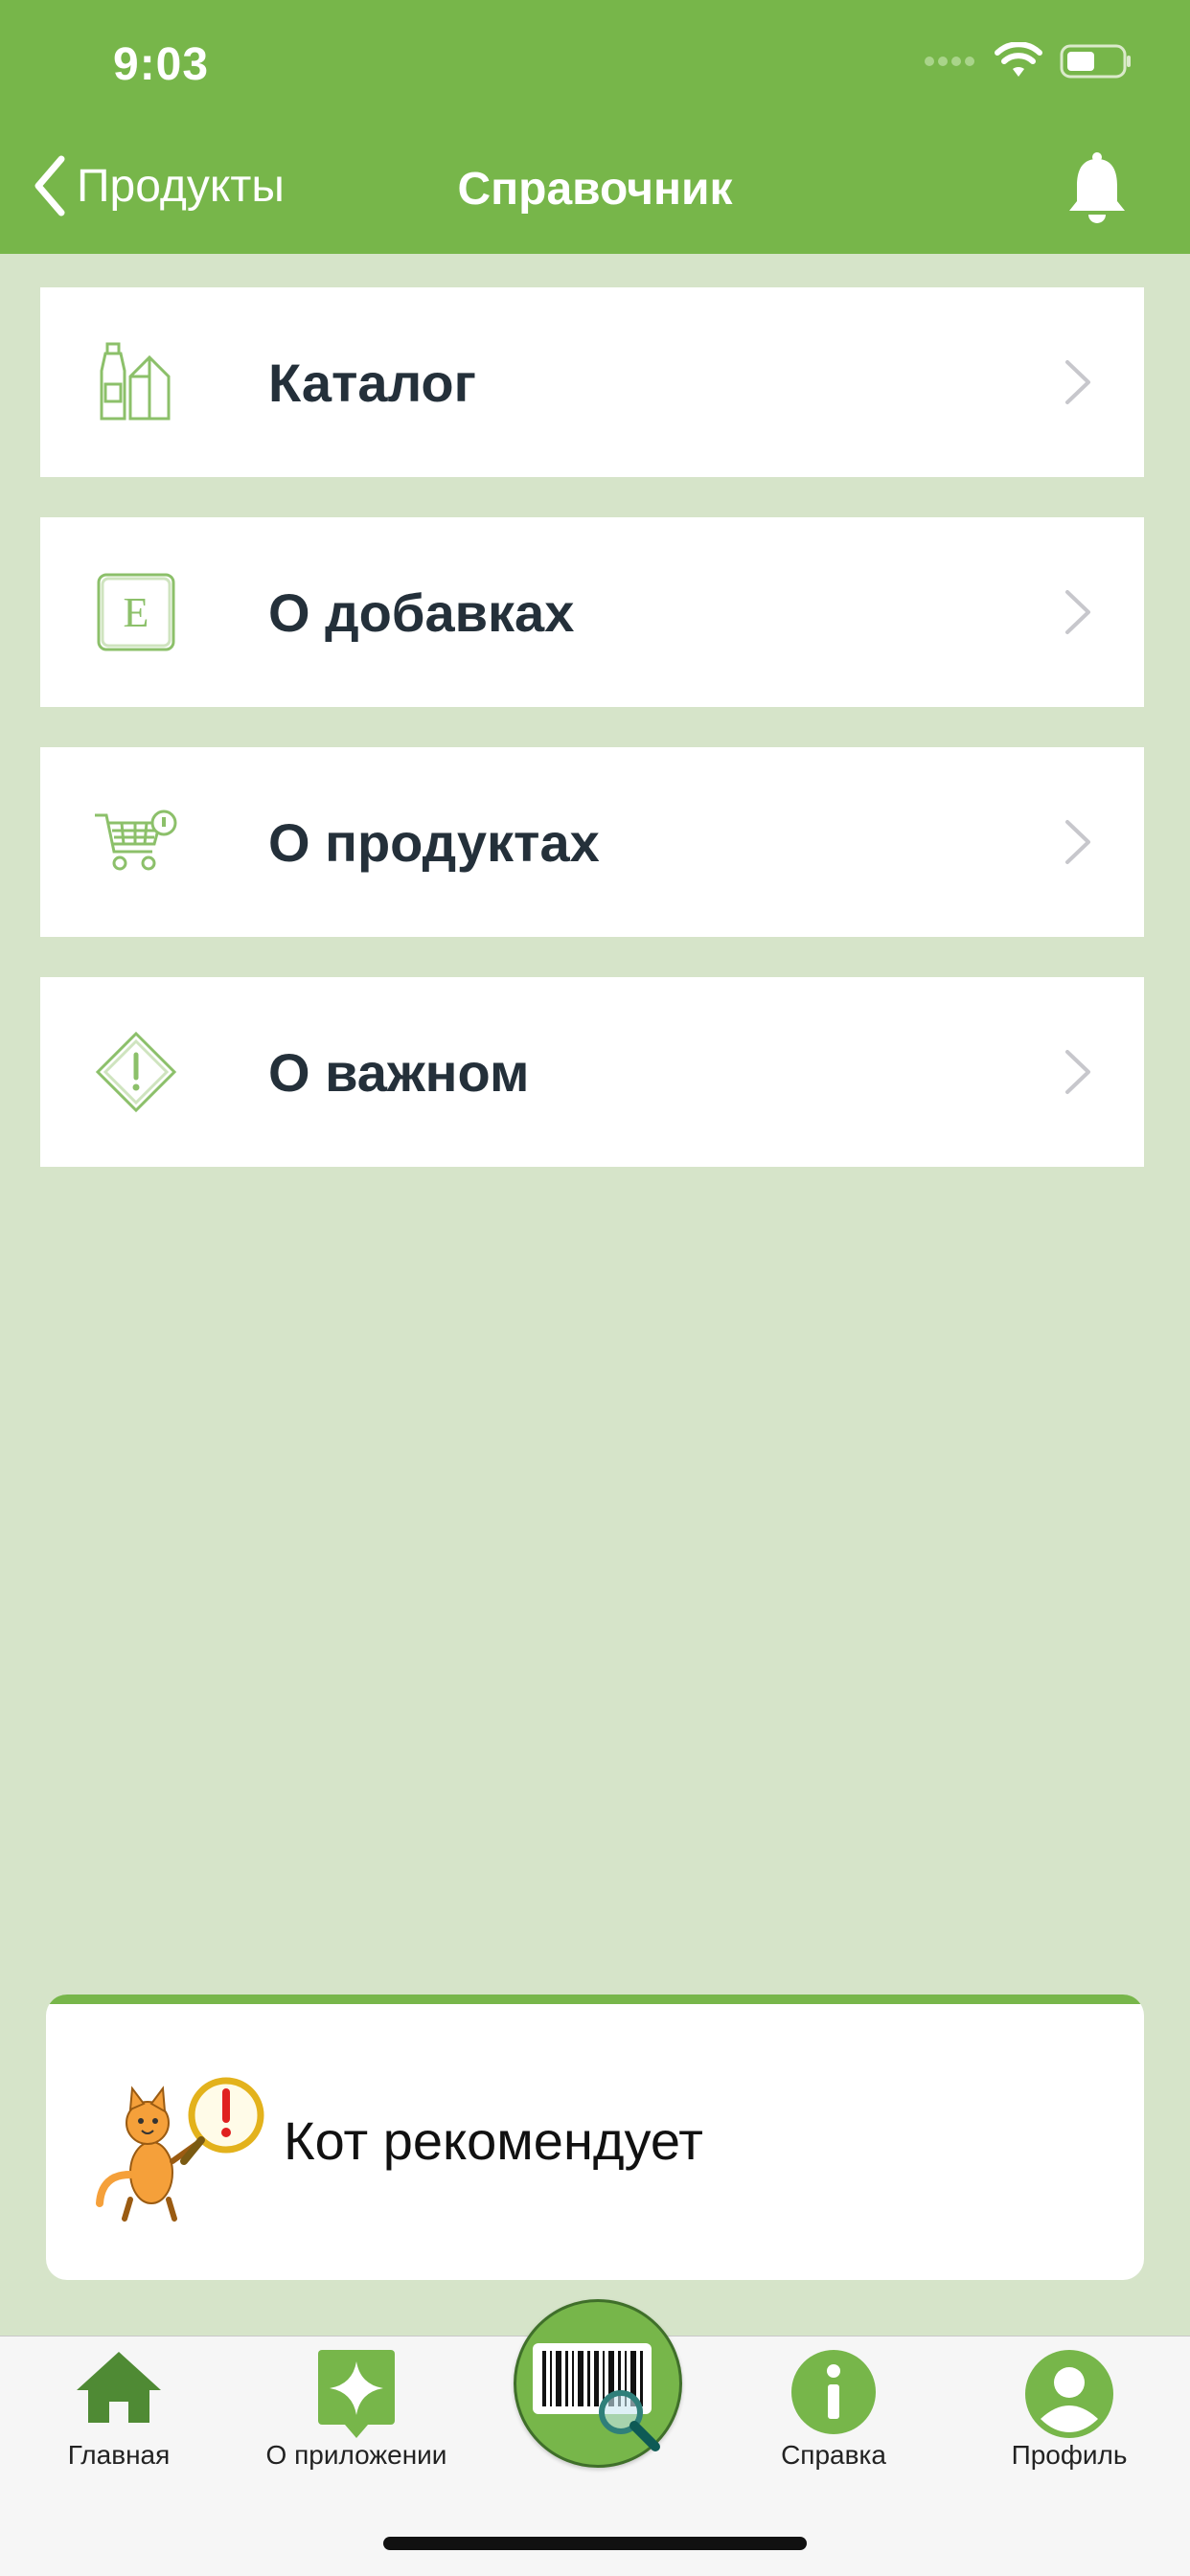  I want to click on status-time: 9:03, so click(162, 65).